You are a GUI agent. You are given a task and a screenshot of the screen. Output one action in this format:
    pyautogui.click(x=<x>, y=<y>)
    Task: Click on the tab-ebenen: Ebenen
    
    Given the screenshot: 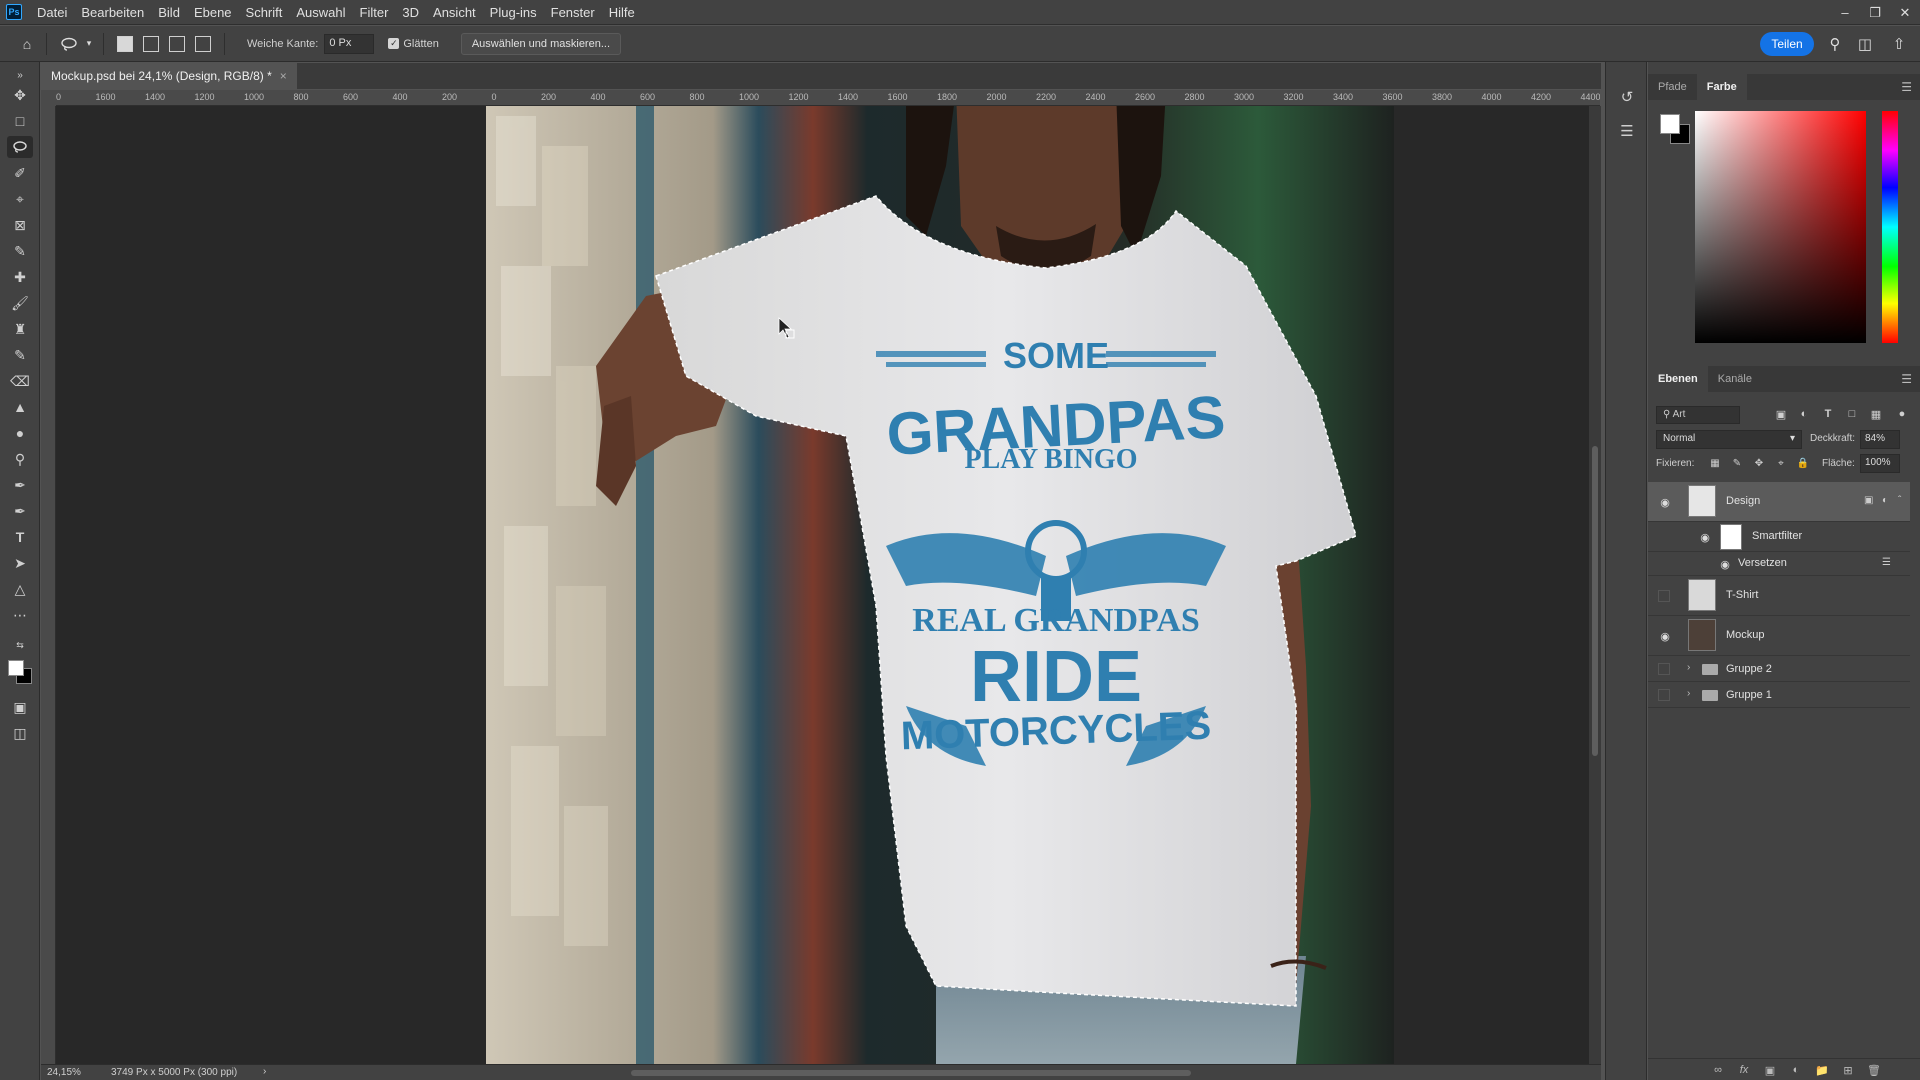 What is the action you would take?
    pyautogui.click(x=1678, y=379)
    